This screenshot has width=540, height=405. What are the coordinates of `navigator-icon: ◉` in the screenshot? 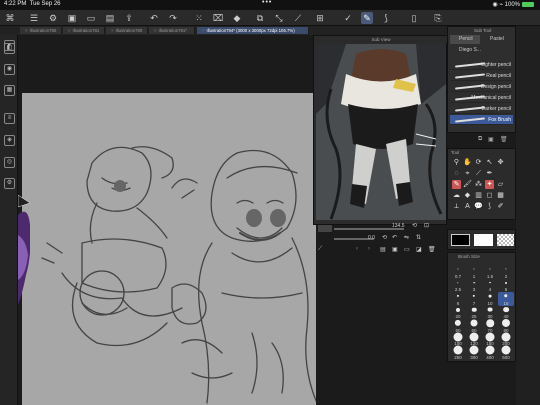 It's located at (9, 69).